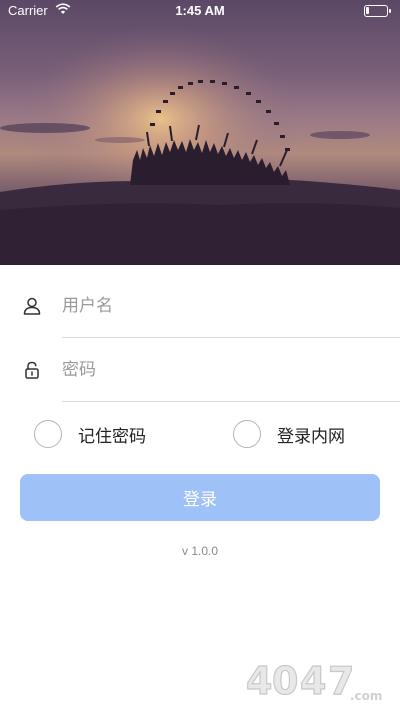 This screenshot has height=710, width=400. I want to click on remember-password-radio, so click(48, 434).